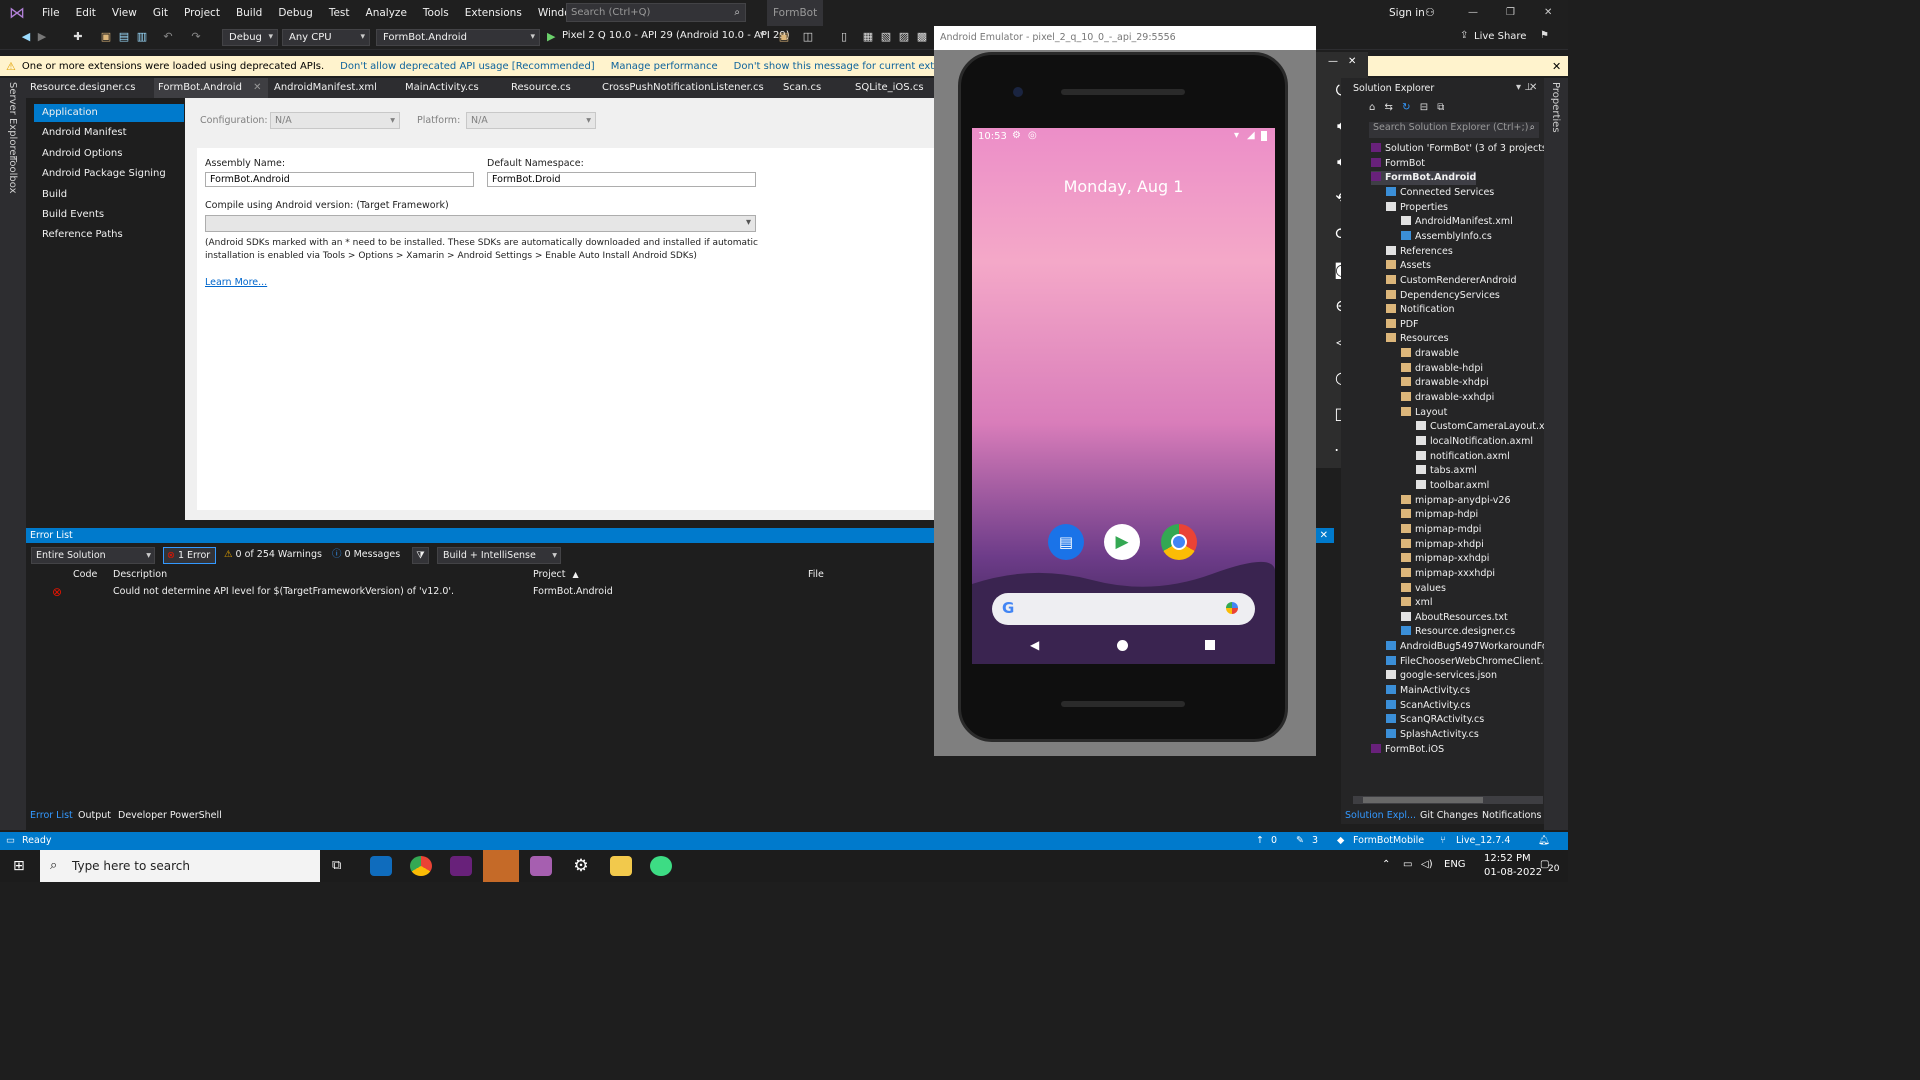  What do you see at coordinates (142, 37) in the screenshot?
I see `save-all-icon: ▥` at bounding box center [142, 37].